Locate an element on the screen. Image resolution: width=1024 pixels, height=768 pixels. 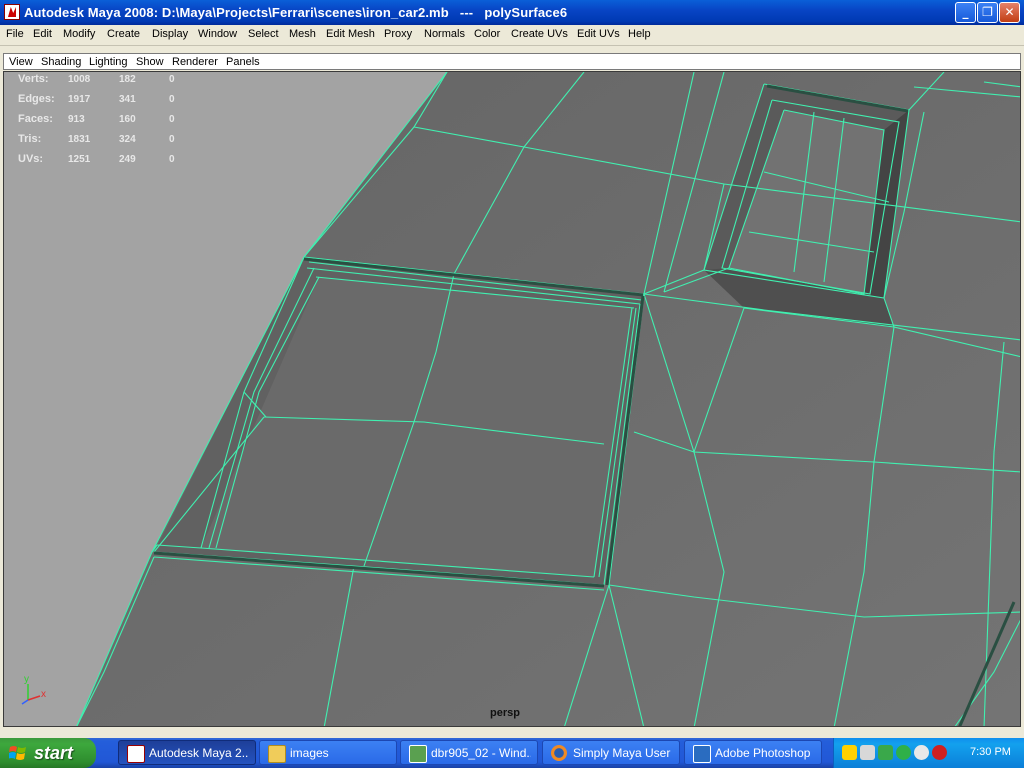
security-alert-icon is located at coordinates (939, 752).